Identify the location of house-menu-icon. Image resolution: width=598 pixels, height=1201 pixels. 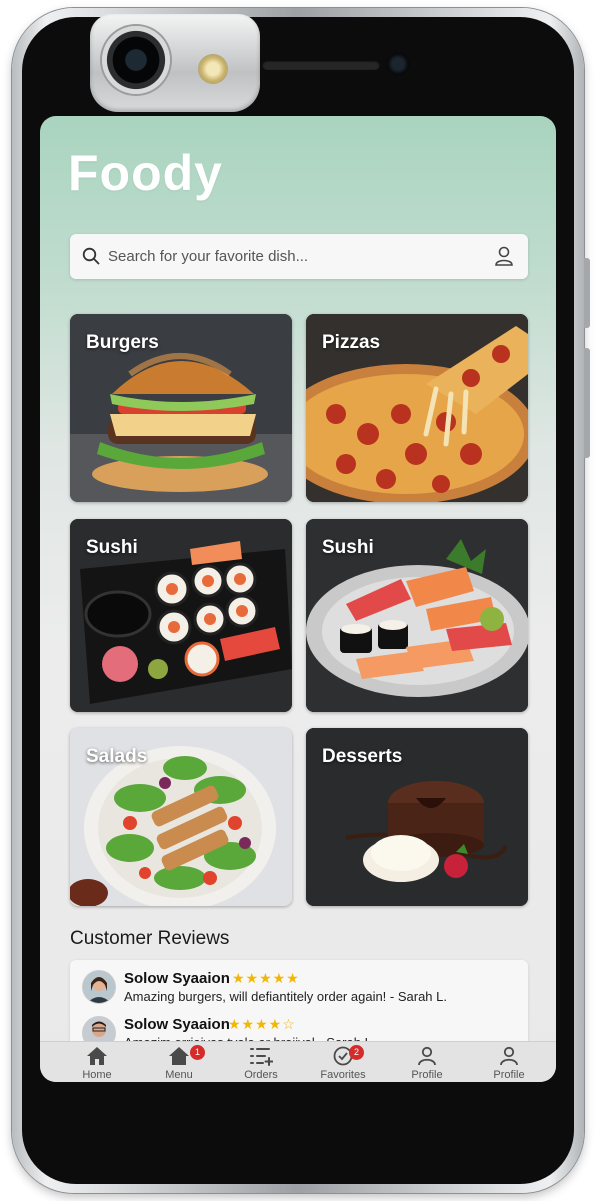
(179, 1056).